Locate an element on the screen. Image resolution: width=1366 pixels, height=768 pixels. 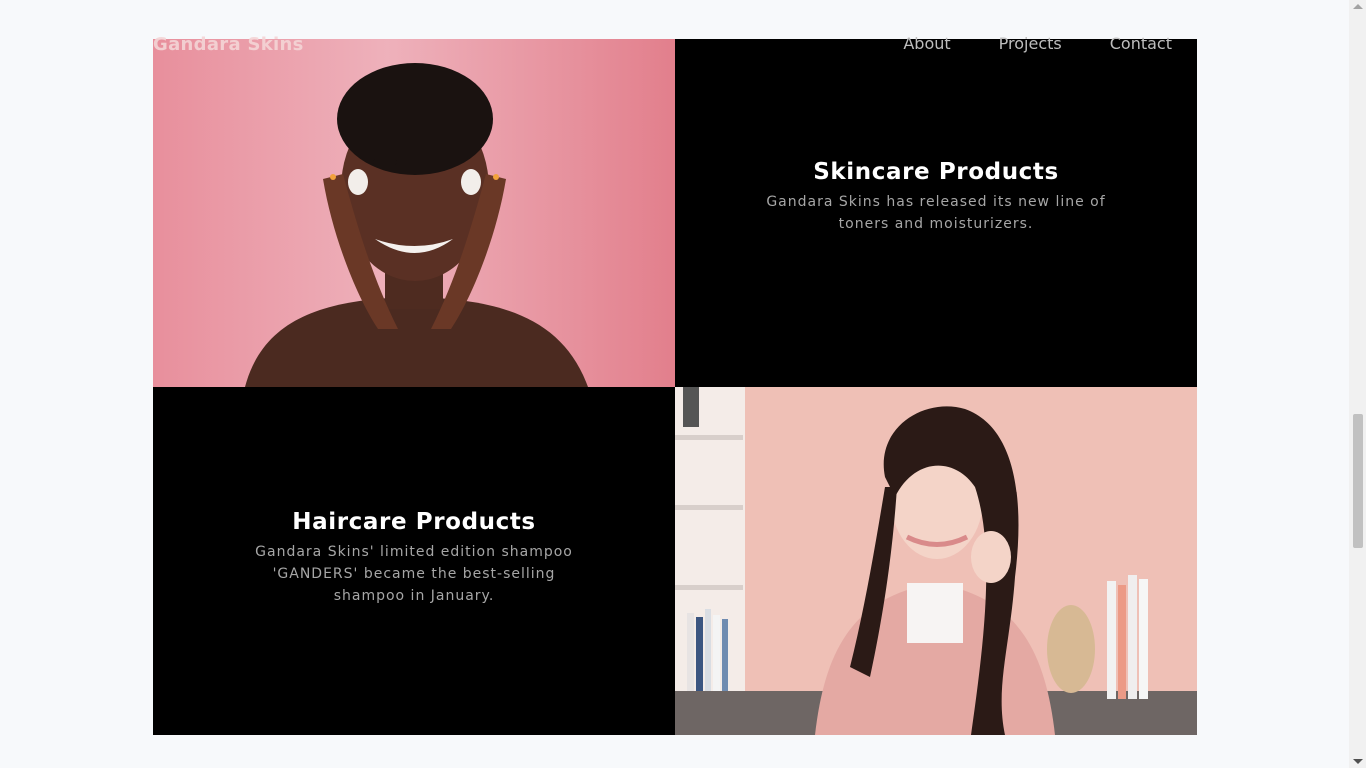
nav-projects: Projects is located at coordinates (1030, 43).